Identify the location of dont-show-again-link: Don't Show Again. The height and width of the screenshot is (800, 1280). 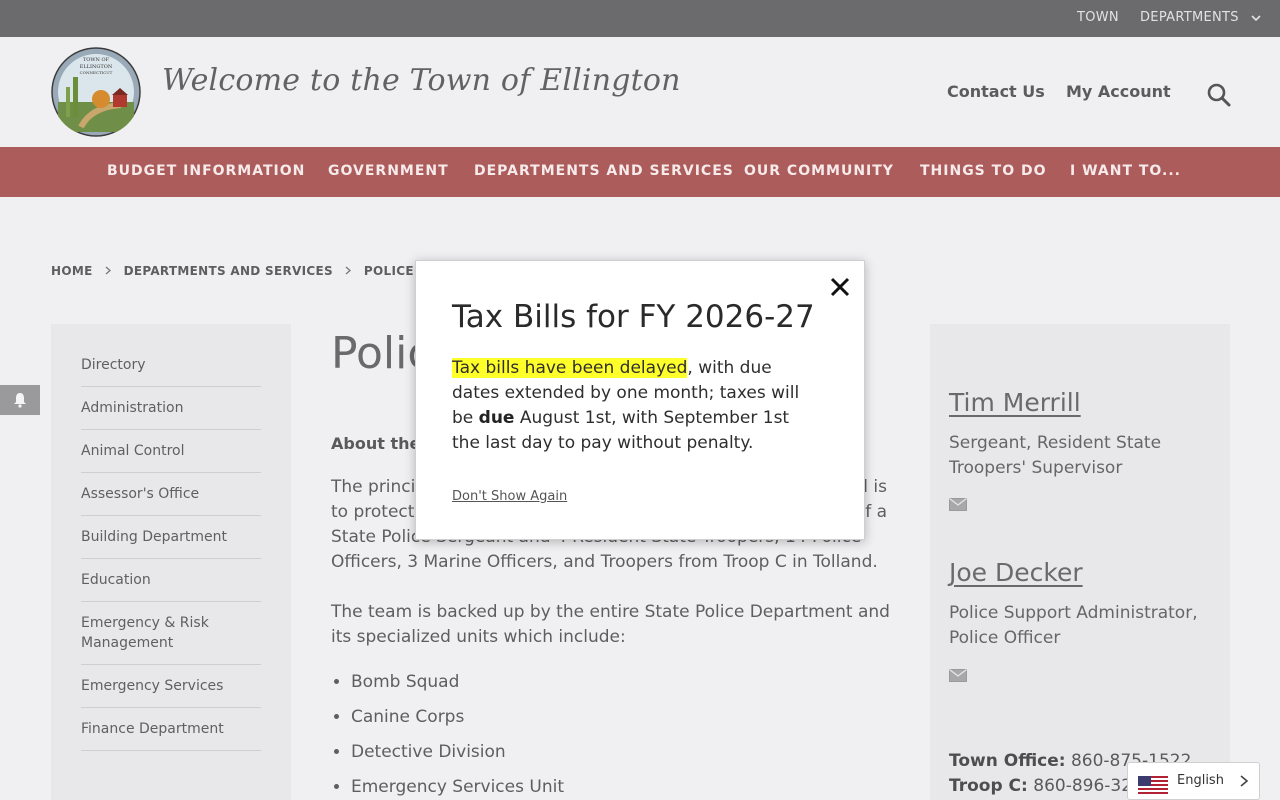
(509, 496).